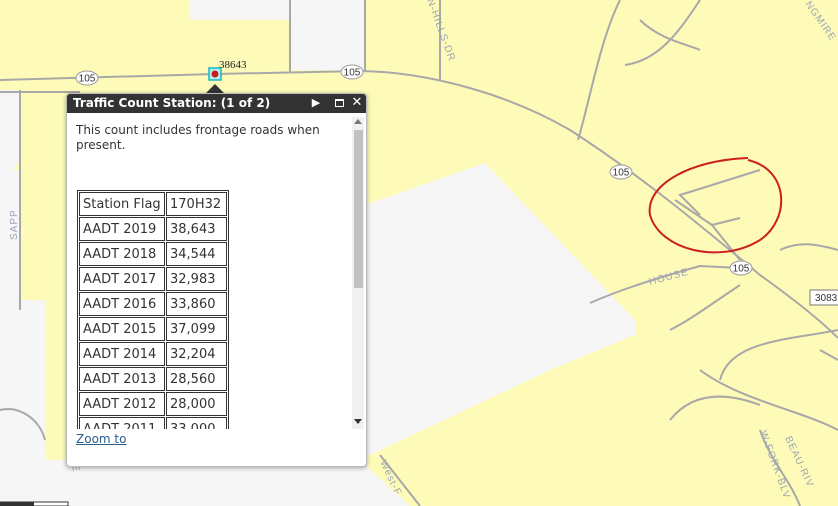 Image resolution: width=838 pixels, height=506 pixels. I want to click on scroll-down-arrow-icon, so click(358, 421).